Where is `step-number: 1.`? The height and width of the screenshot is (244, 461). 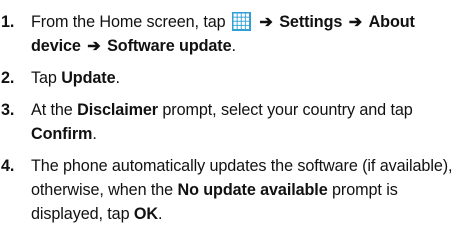
step-number: 1. is located at coordinates (8, 22).